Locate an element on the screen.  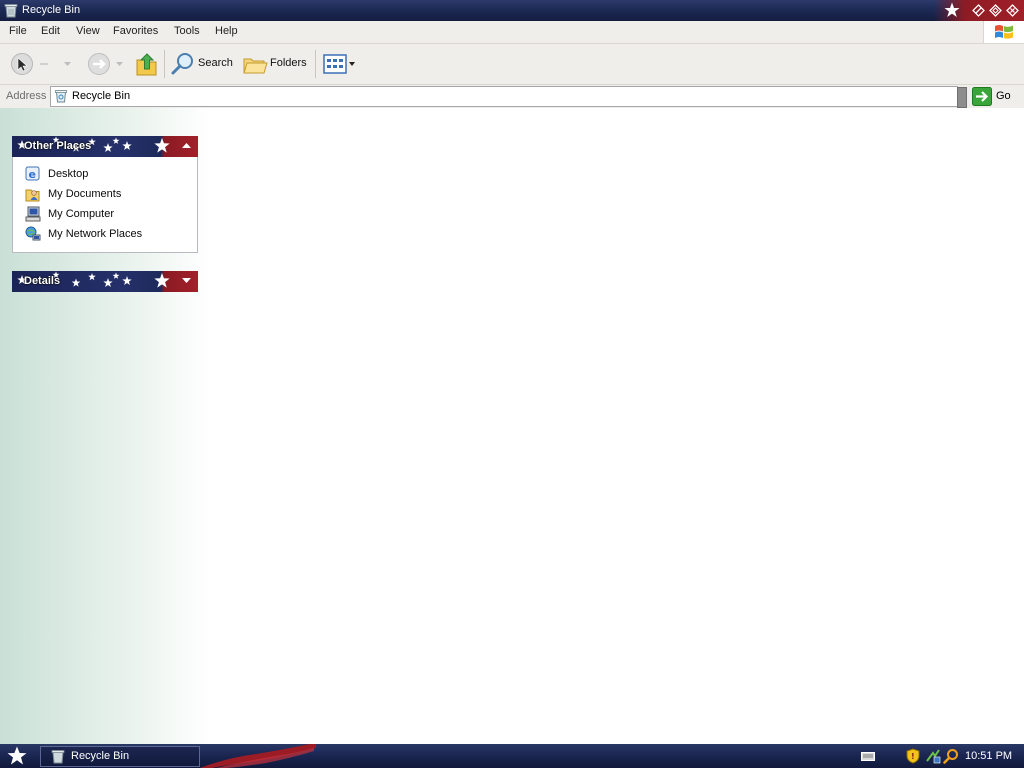
network-status-icon is located at coordinates (933, 756).